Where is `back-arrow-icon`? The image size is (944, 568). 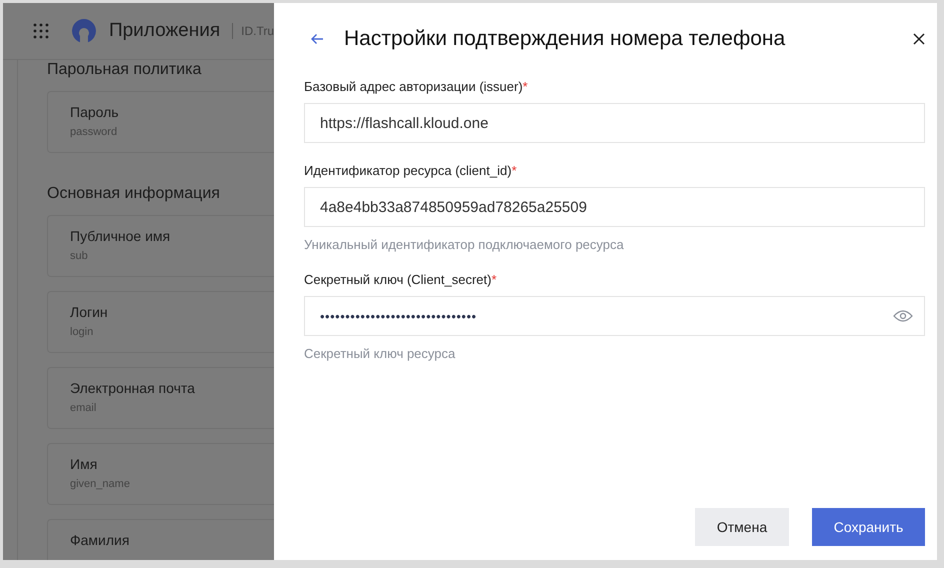
back-arrow-icon is located at coordinates (317, 39).